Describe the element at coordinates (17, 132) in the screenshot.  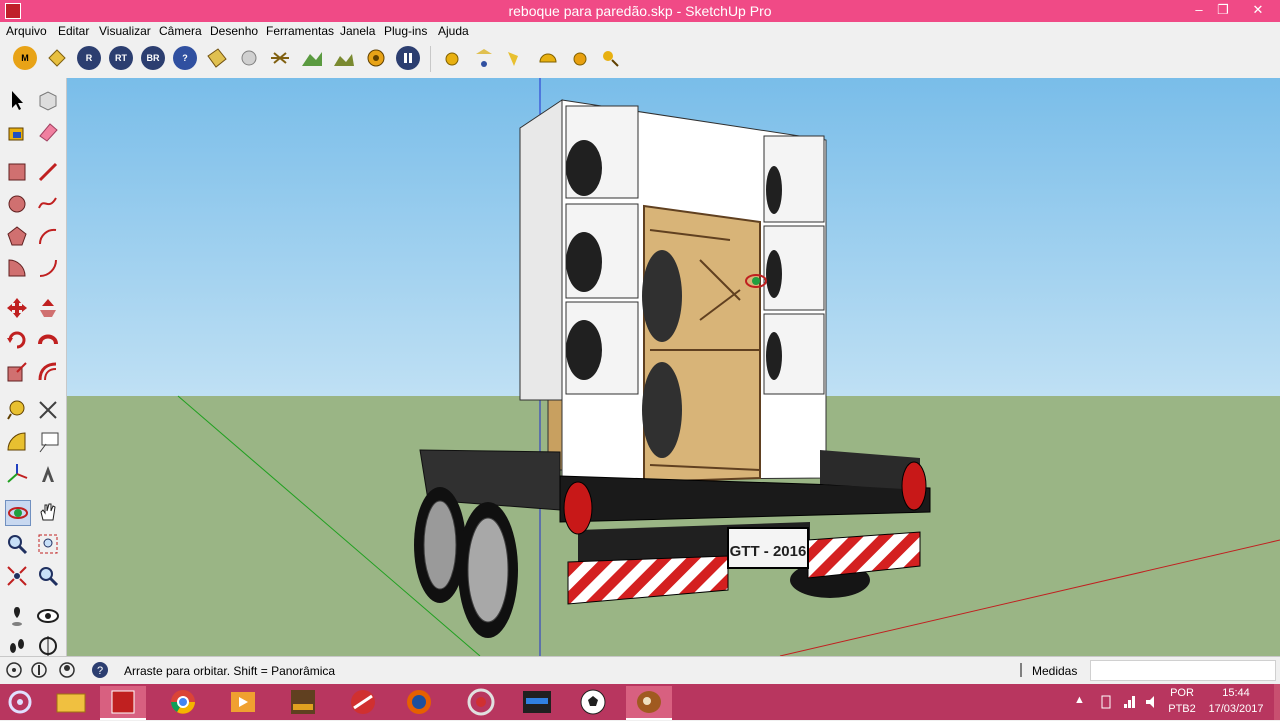
I see `paint-bucket-tool` at that location.